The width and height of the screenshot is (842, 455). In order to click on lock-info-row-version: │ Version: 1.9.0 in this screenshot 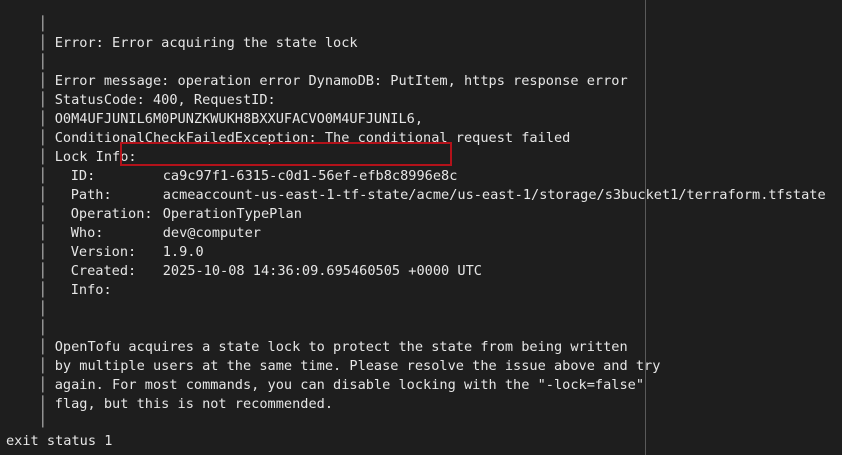, I will do `click(105, 242)`.